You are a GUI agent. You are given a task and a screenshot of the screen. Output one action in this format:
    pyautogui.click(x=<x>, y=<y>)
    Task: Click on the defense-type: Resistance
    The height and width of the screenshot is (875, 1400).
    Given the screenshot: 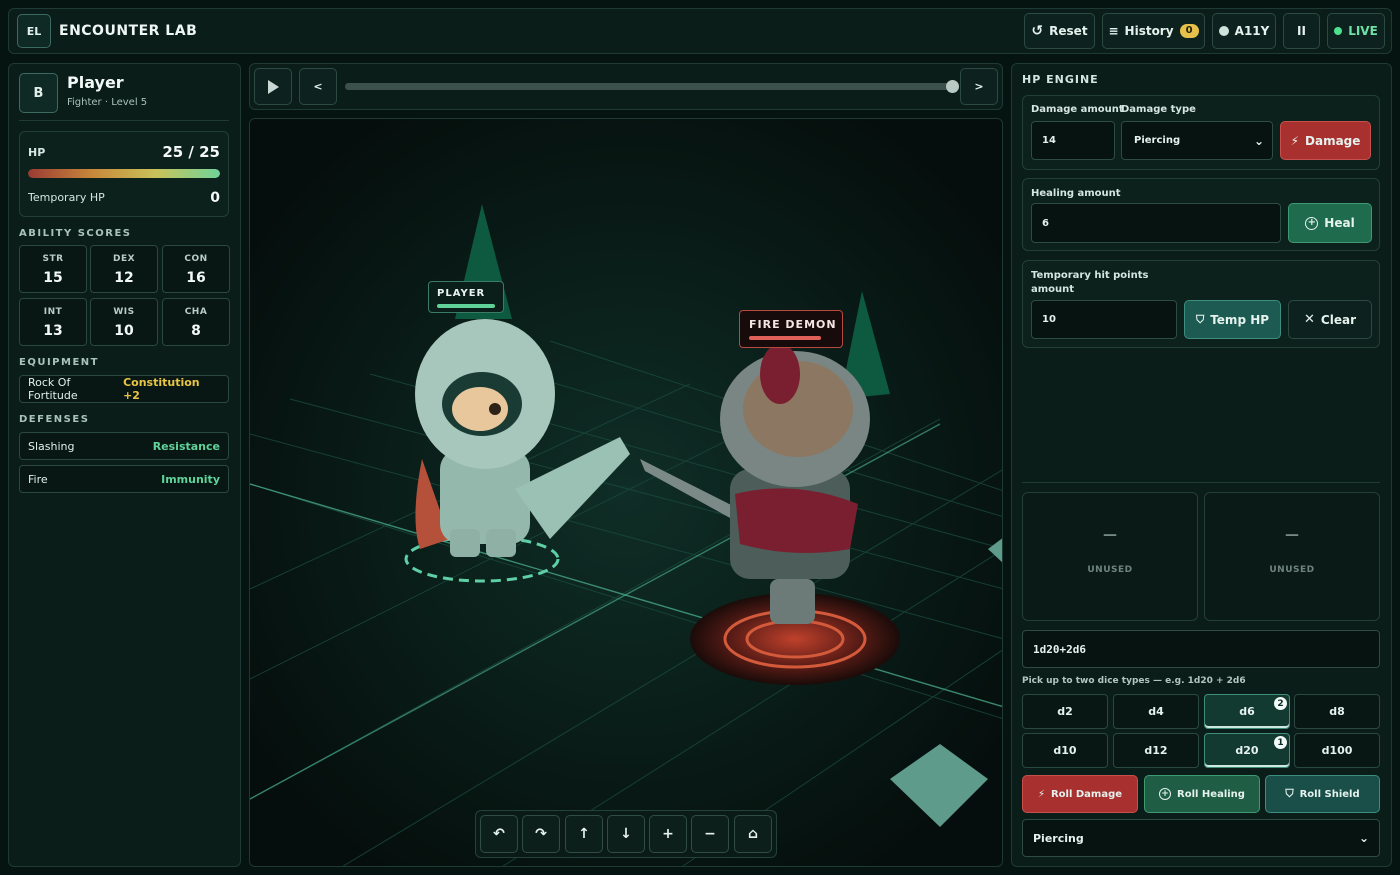 What is the action you would take?
    pyautogui.click(x=186, y=446)
    